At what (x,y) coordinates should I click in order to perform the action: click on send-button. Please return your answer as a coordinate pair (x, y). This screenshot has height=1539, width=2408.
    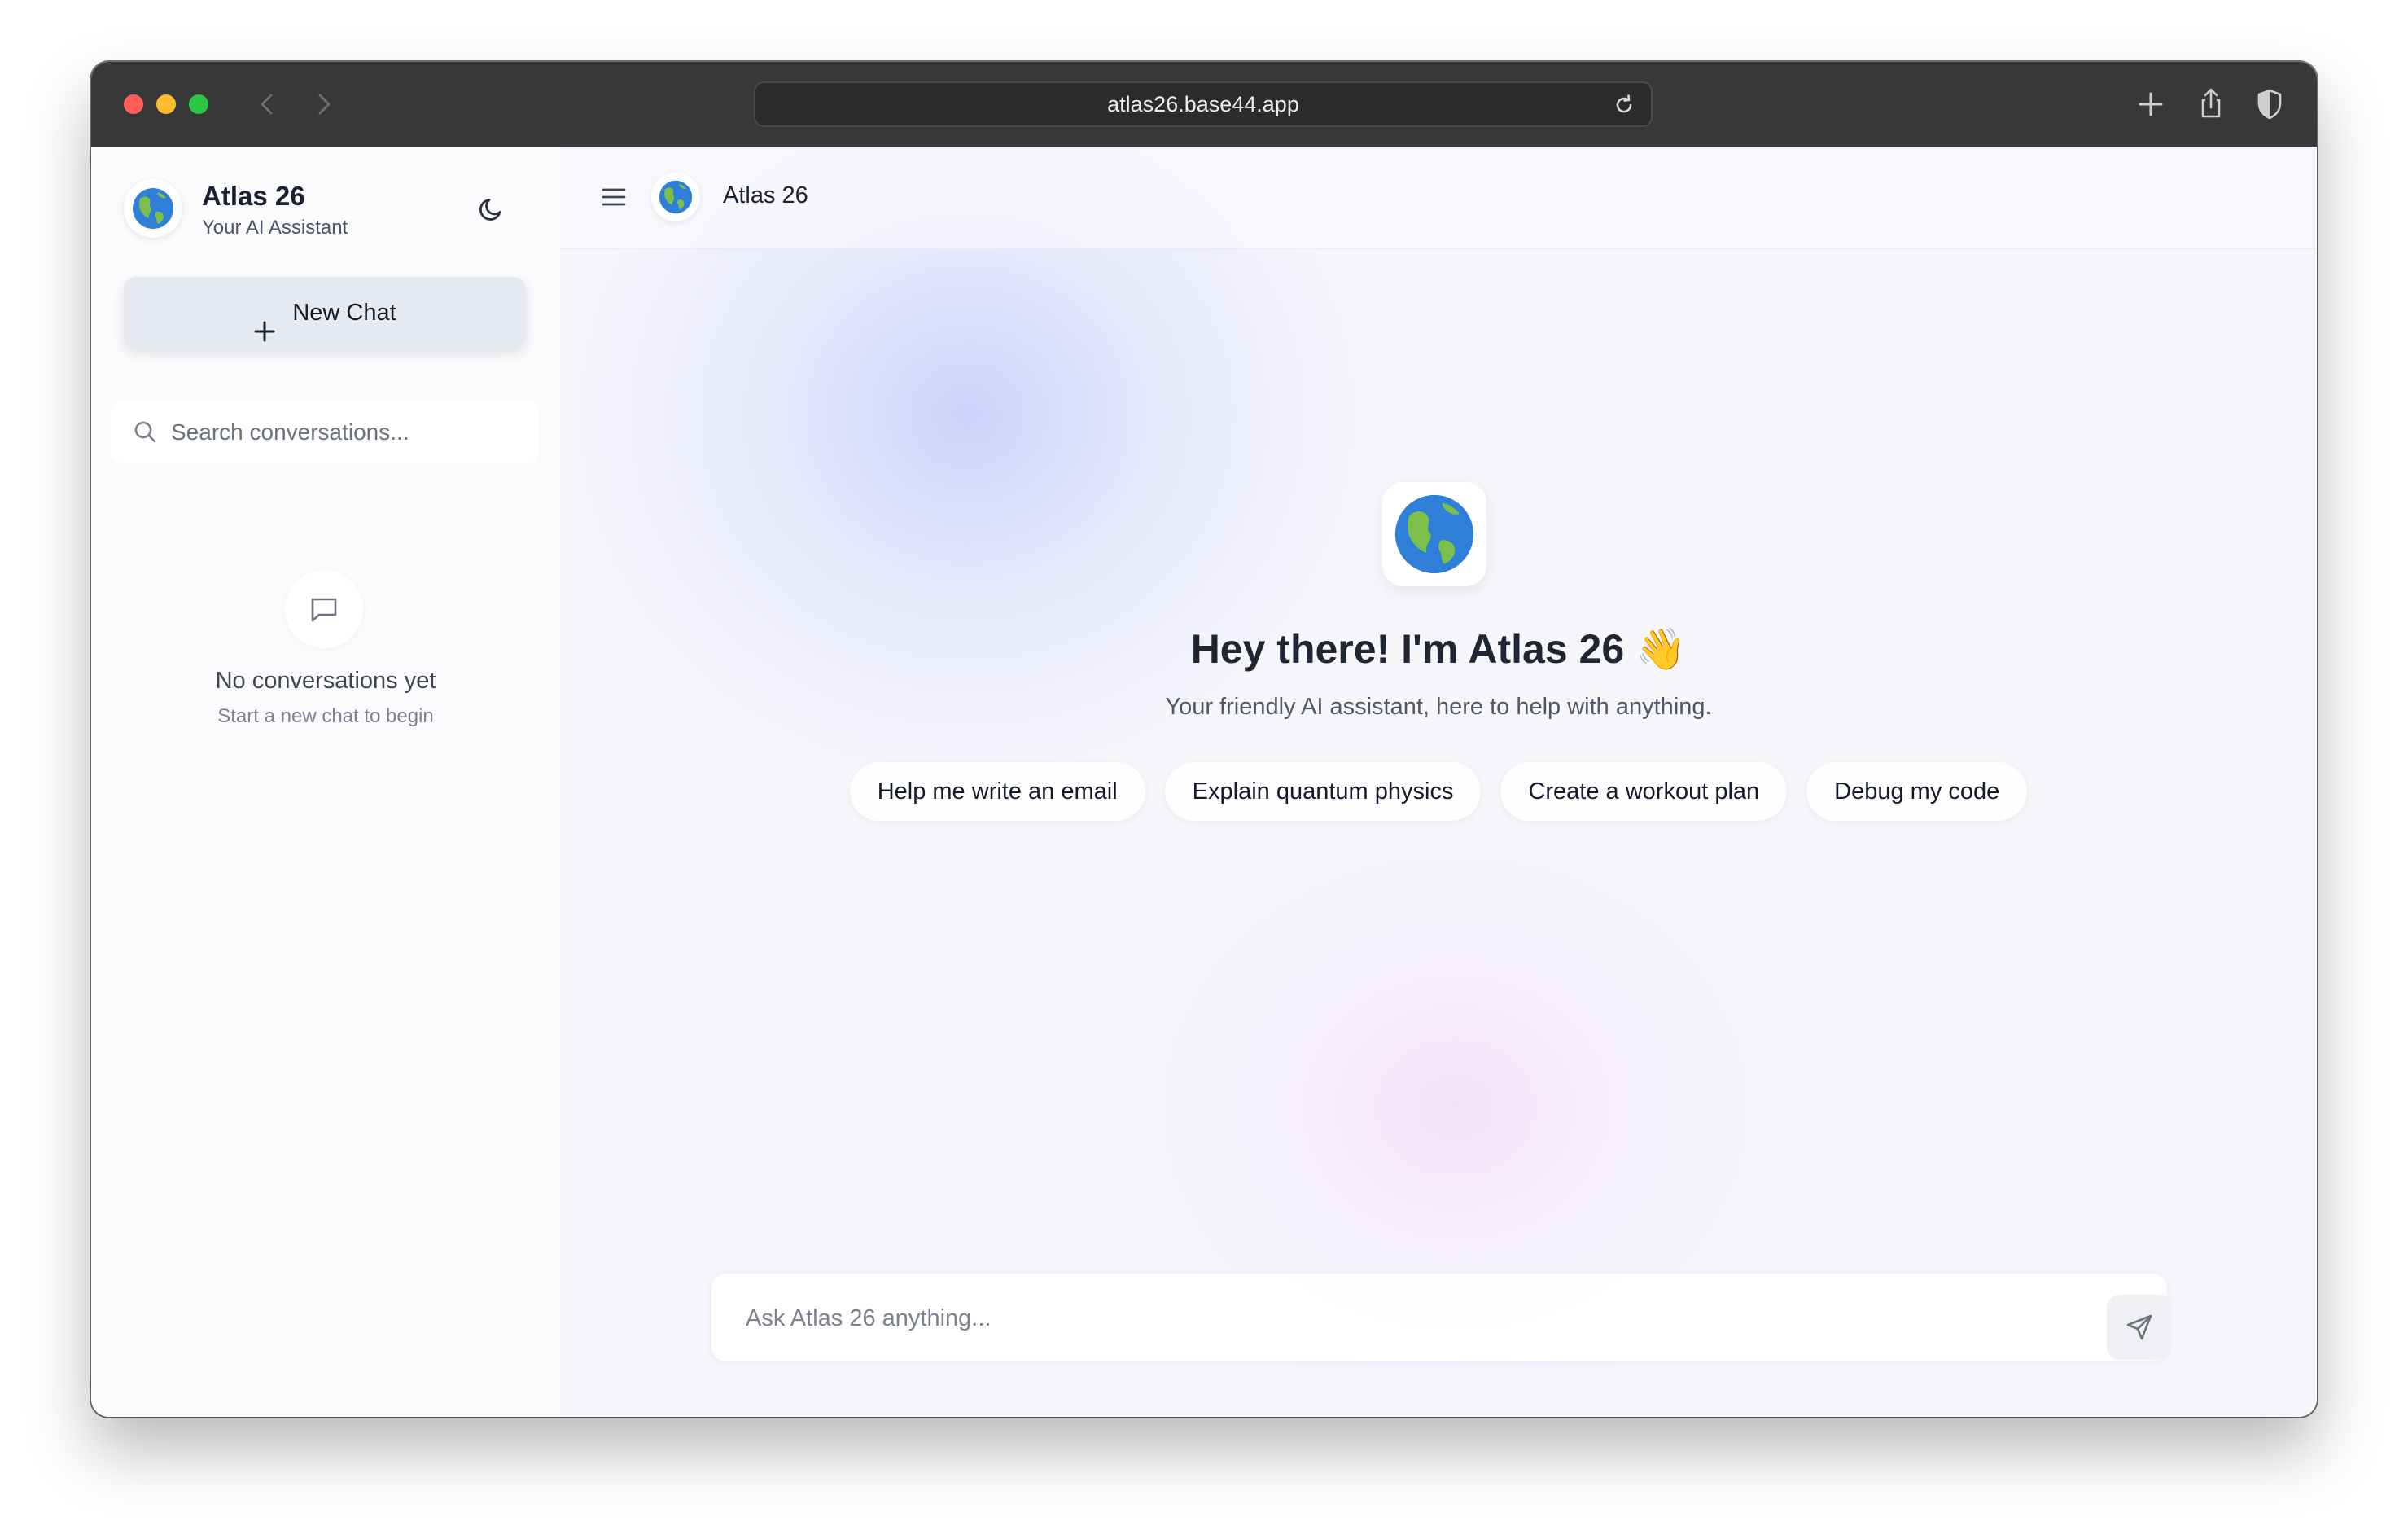
    Looking at the image, I should click on (2139, 1327).